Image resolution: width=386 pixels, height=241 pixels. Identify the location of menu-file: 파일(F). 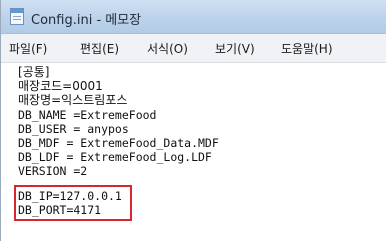
(28, 48).